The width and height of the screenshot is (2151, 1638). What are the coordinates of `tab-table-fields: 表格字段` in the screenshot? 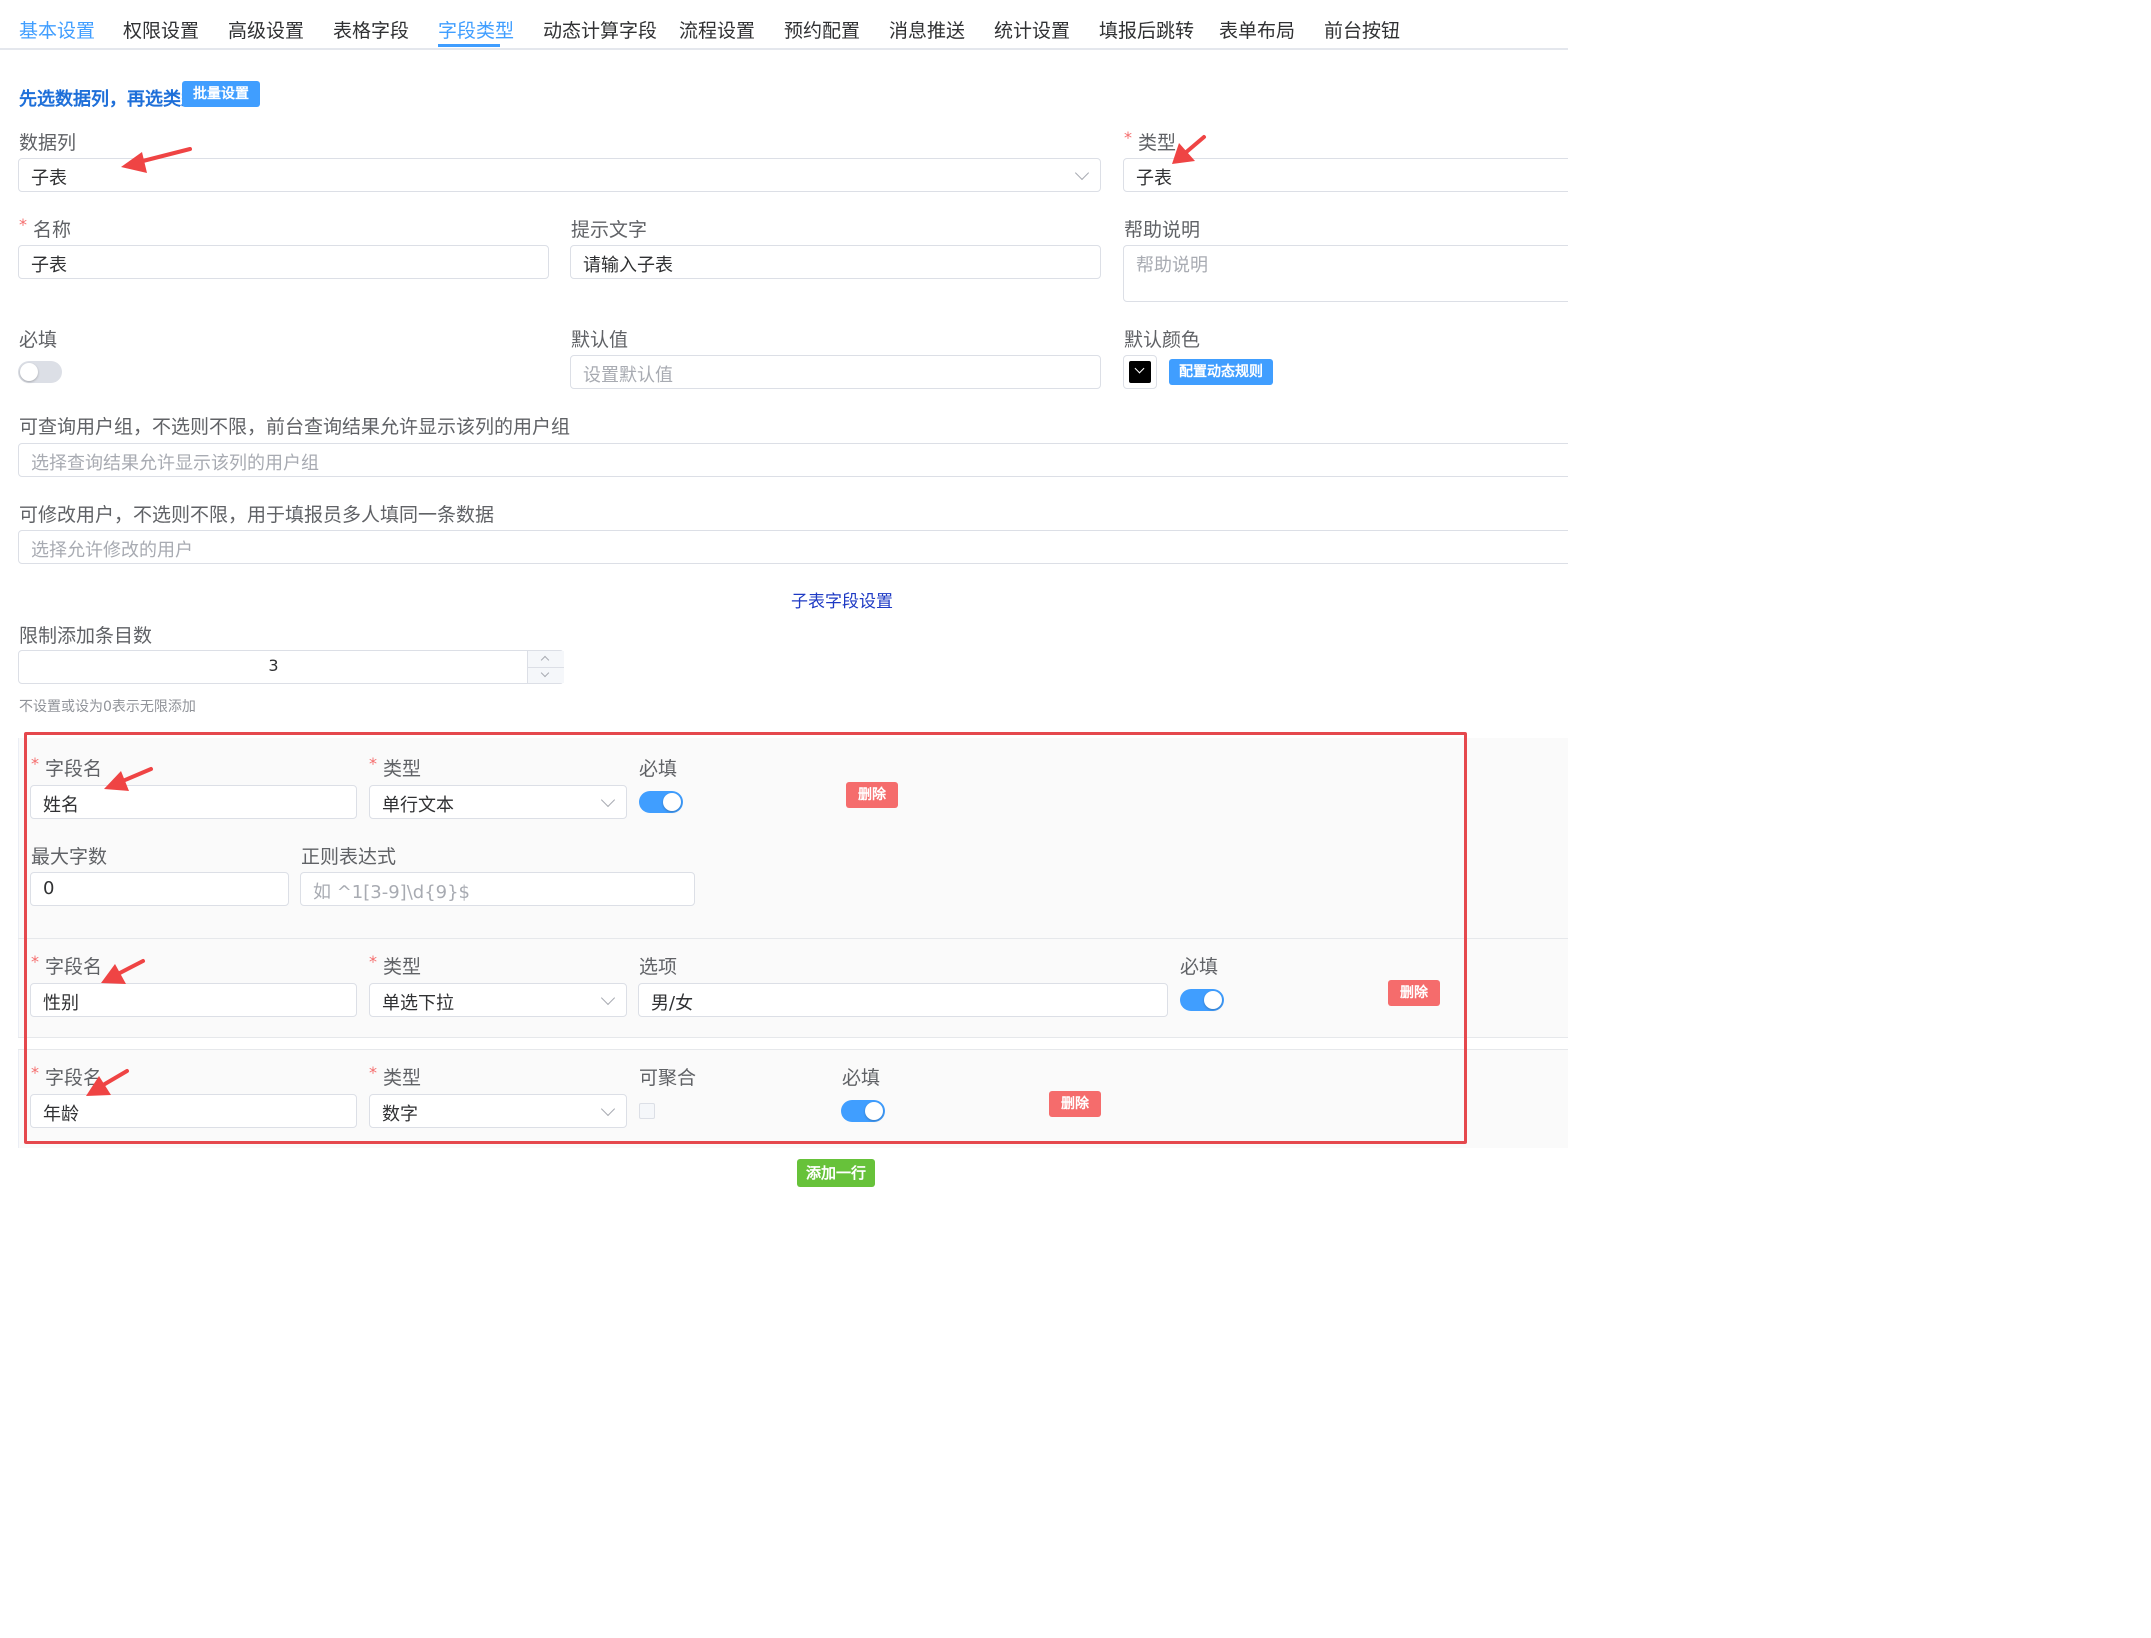 It's located at (371, 29).